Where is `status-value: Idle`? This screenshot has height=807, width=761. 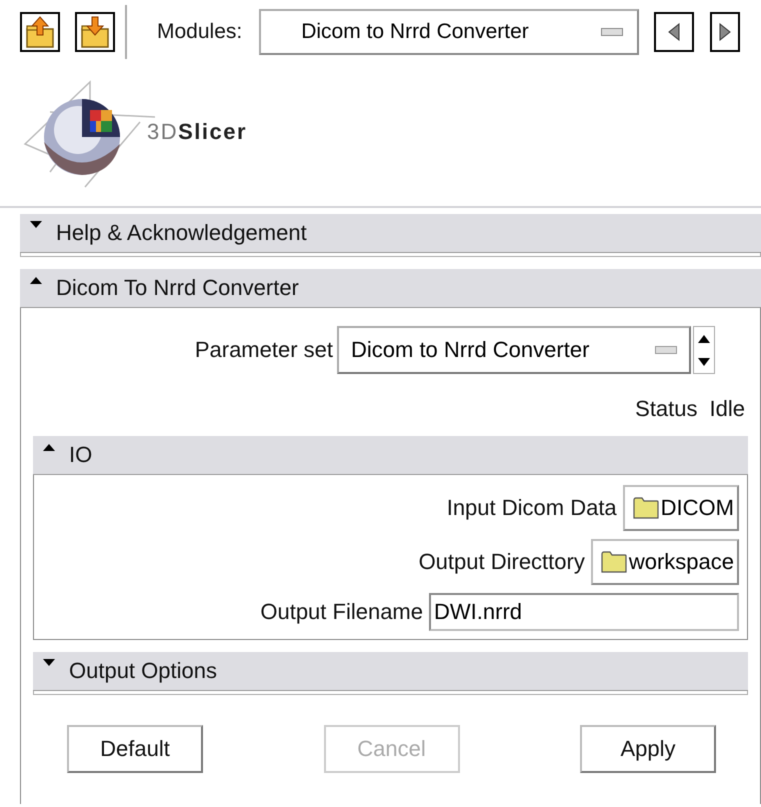 status-value: Idle is located at coordinates (727, 409).